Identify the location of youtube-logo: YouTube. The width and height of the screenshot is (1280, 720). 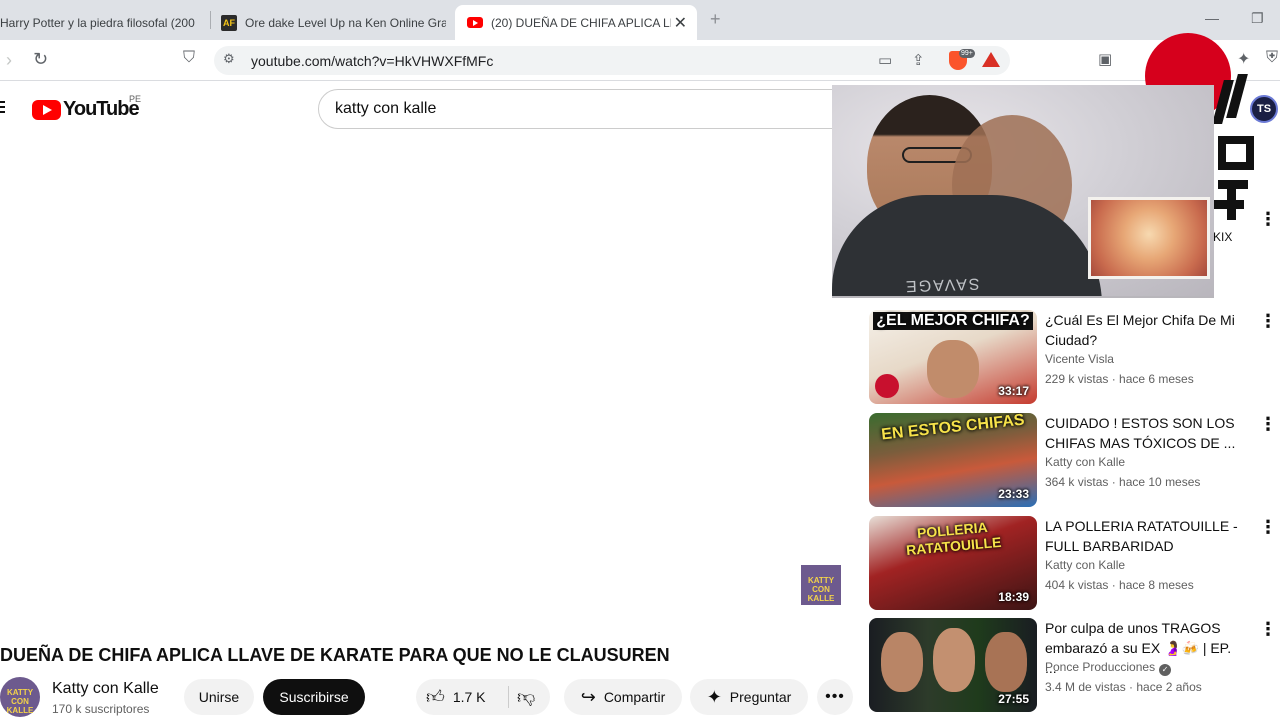
(86, 109).